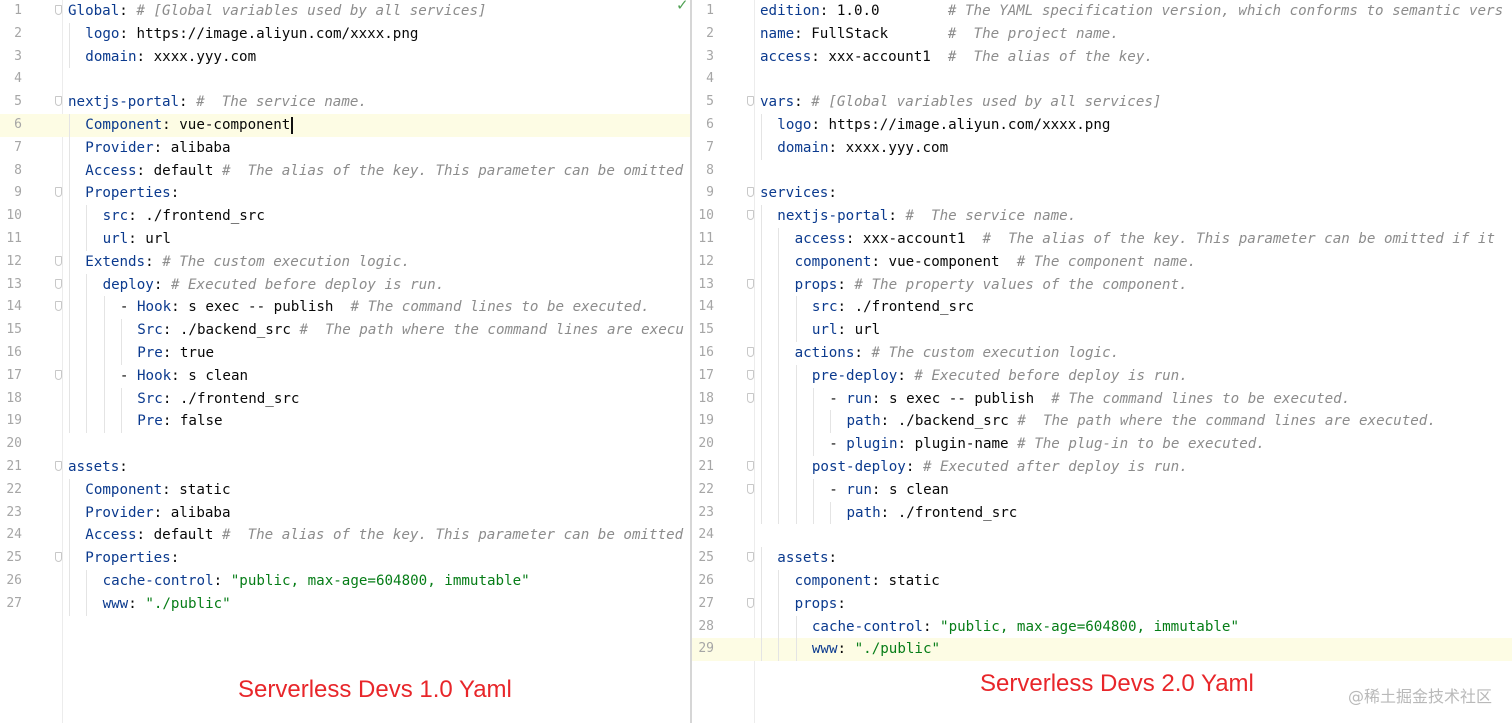  I want to click on yaml-comment: # The service name., so click(281, 102).